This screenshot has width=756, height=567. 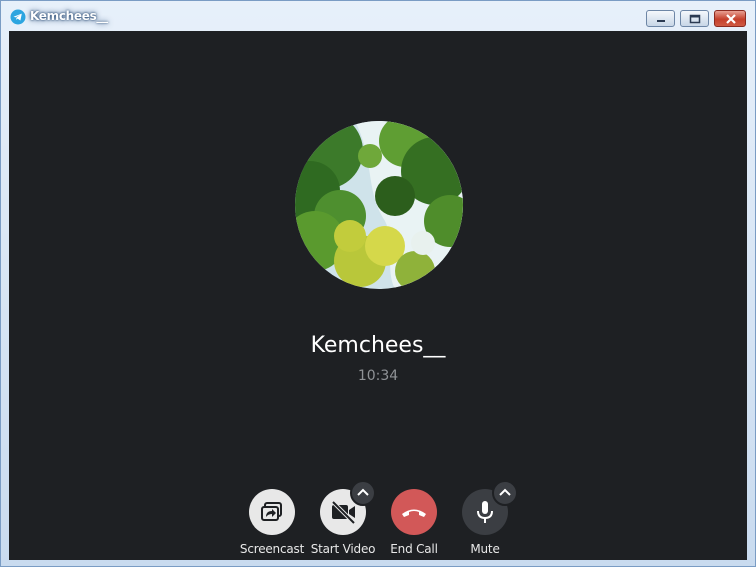 What do you see at coordinates (378, 376) in the screenshot?
I see `call-duration: 10:34` at bounding box center [378, 376].